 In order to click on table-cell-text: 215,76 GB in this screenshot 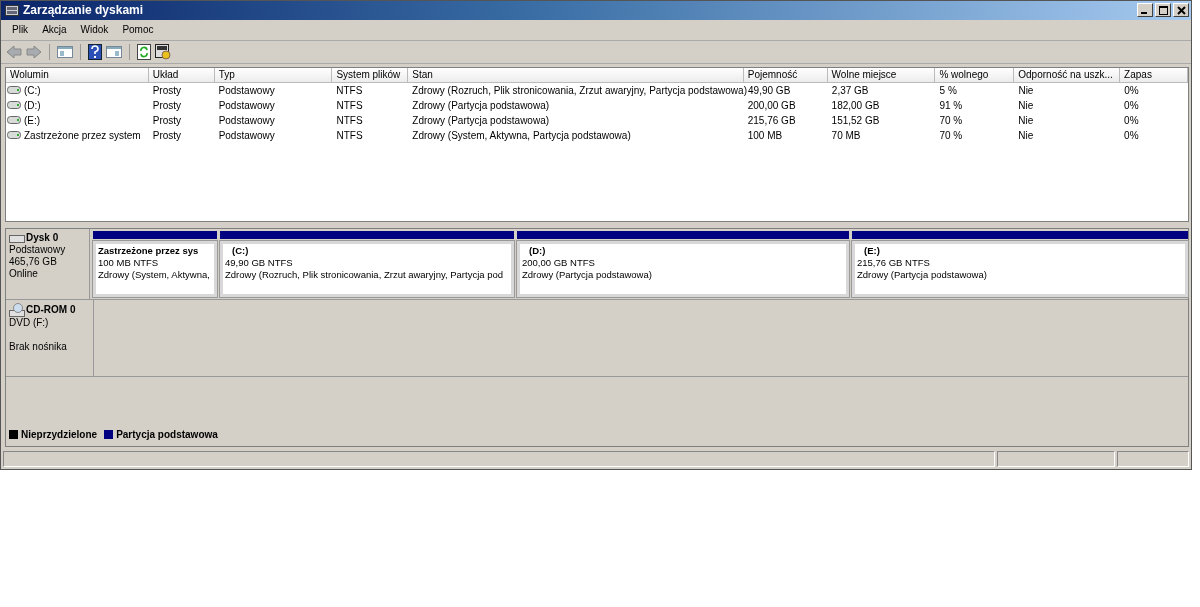, I will do `click(771, 120)`.